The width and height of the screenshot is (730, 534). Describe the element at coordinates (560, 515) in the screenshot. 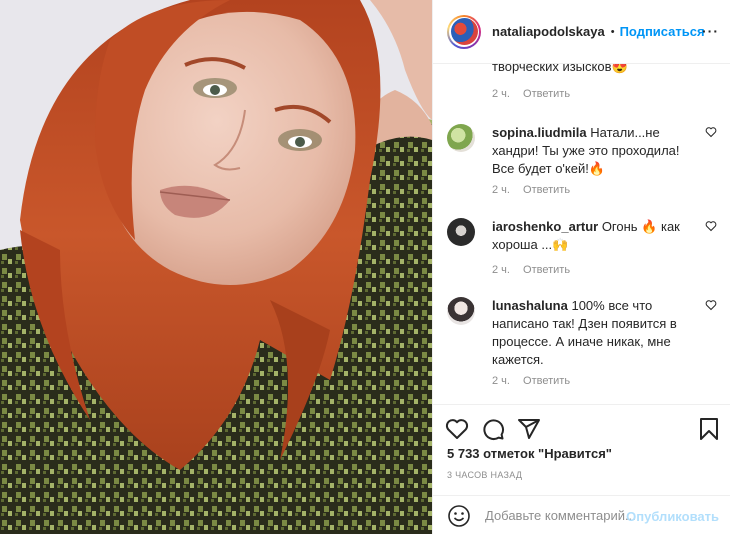

I see `comment-input` at that location.